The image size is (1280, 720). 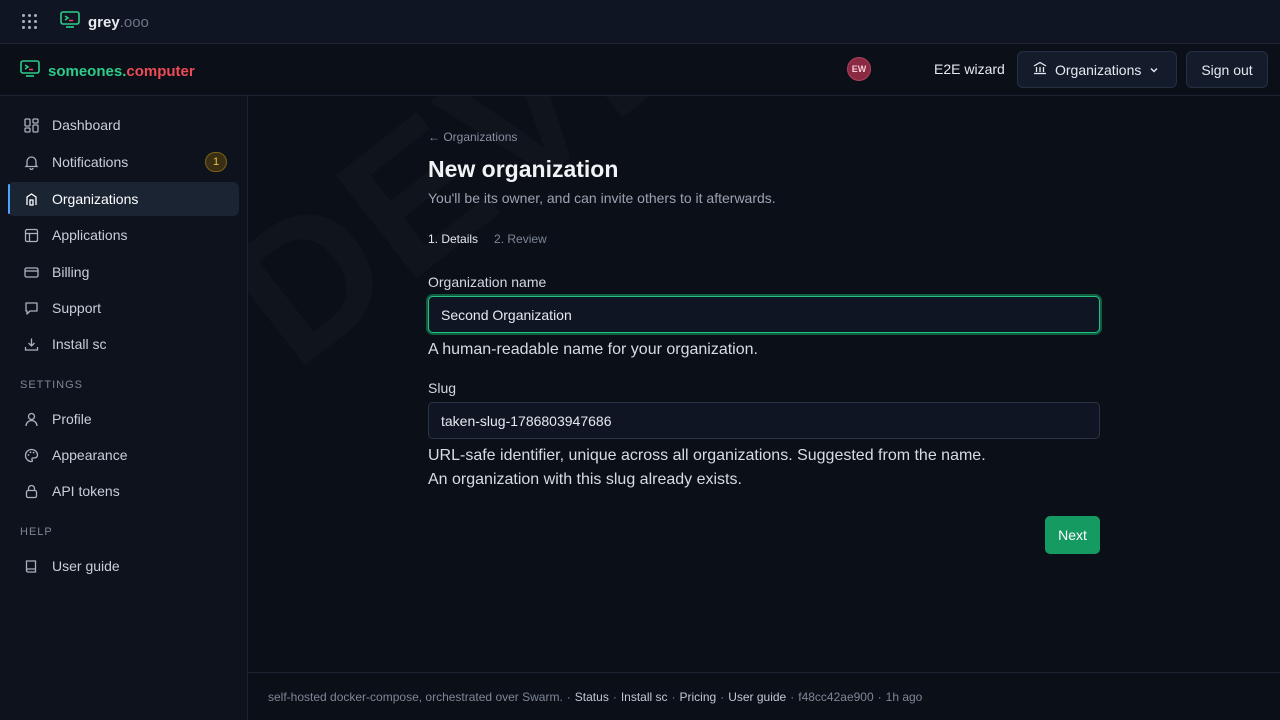 What do you see at coordinates (592, 697) in the screenshot?
I see `footer-link-status: Status` at bounding box center [592, 697].